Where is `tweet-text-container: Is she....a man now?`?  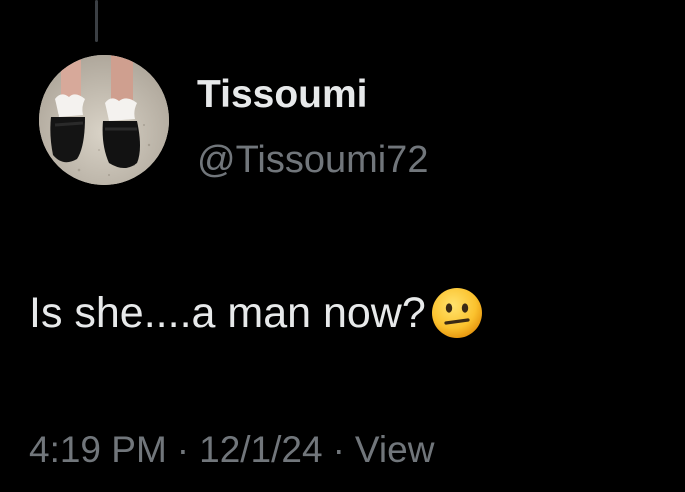
tweet-text-container: Is she....a man now? is located at coordinates (256, 313).